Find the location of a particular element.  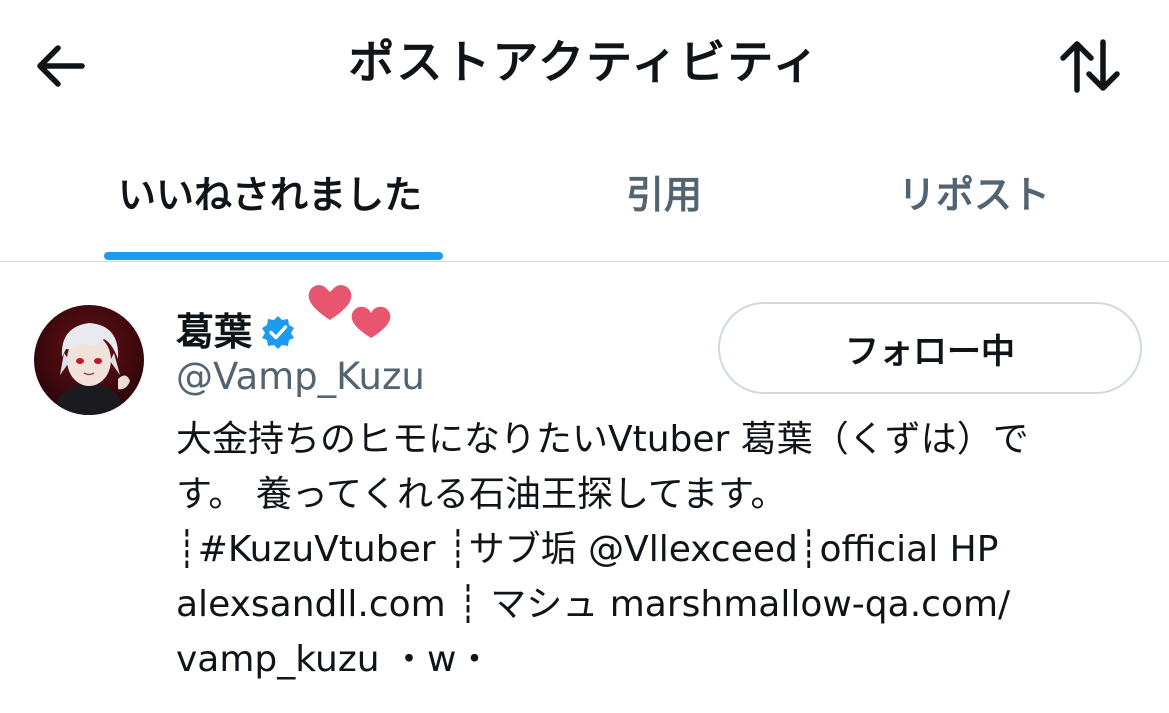

user-handle: @Vamp_Kuzu is located at coordinates (300, 376).